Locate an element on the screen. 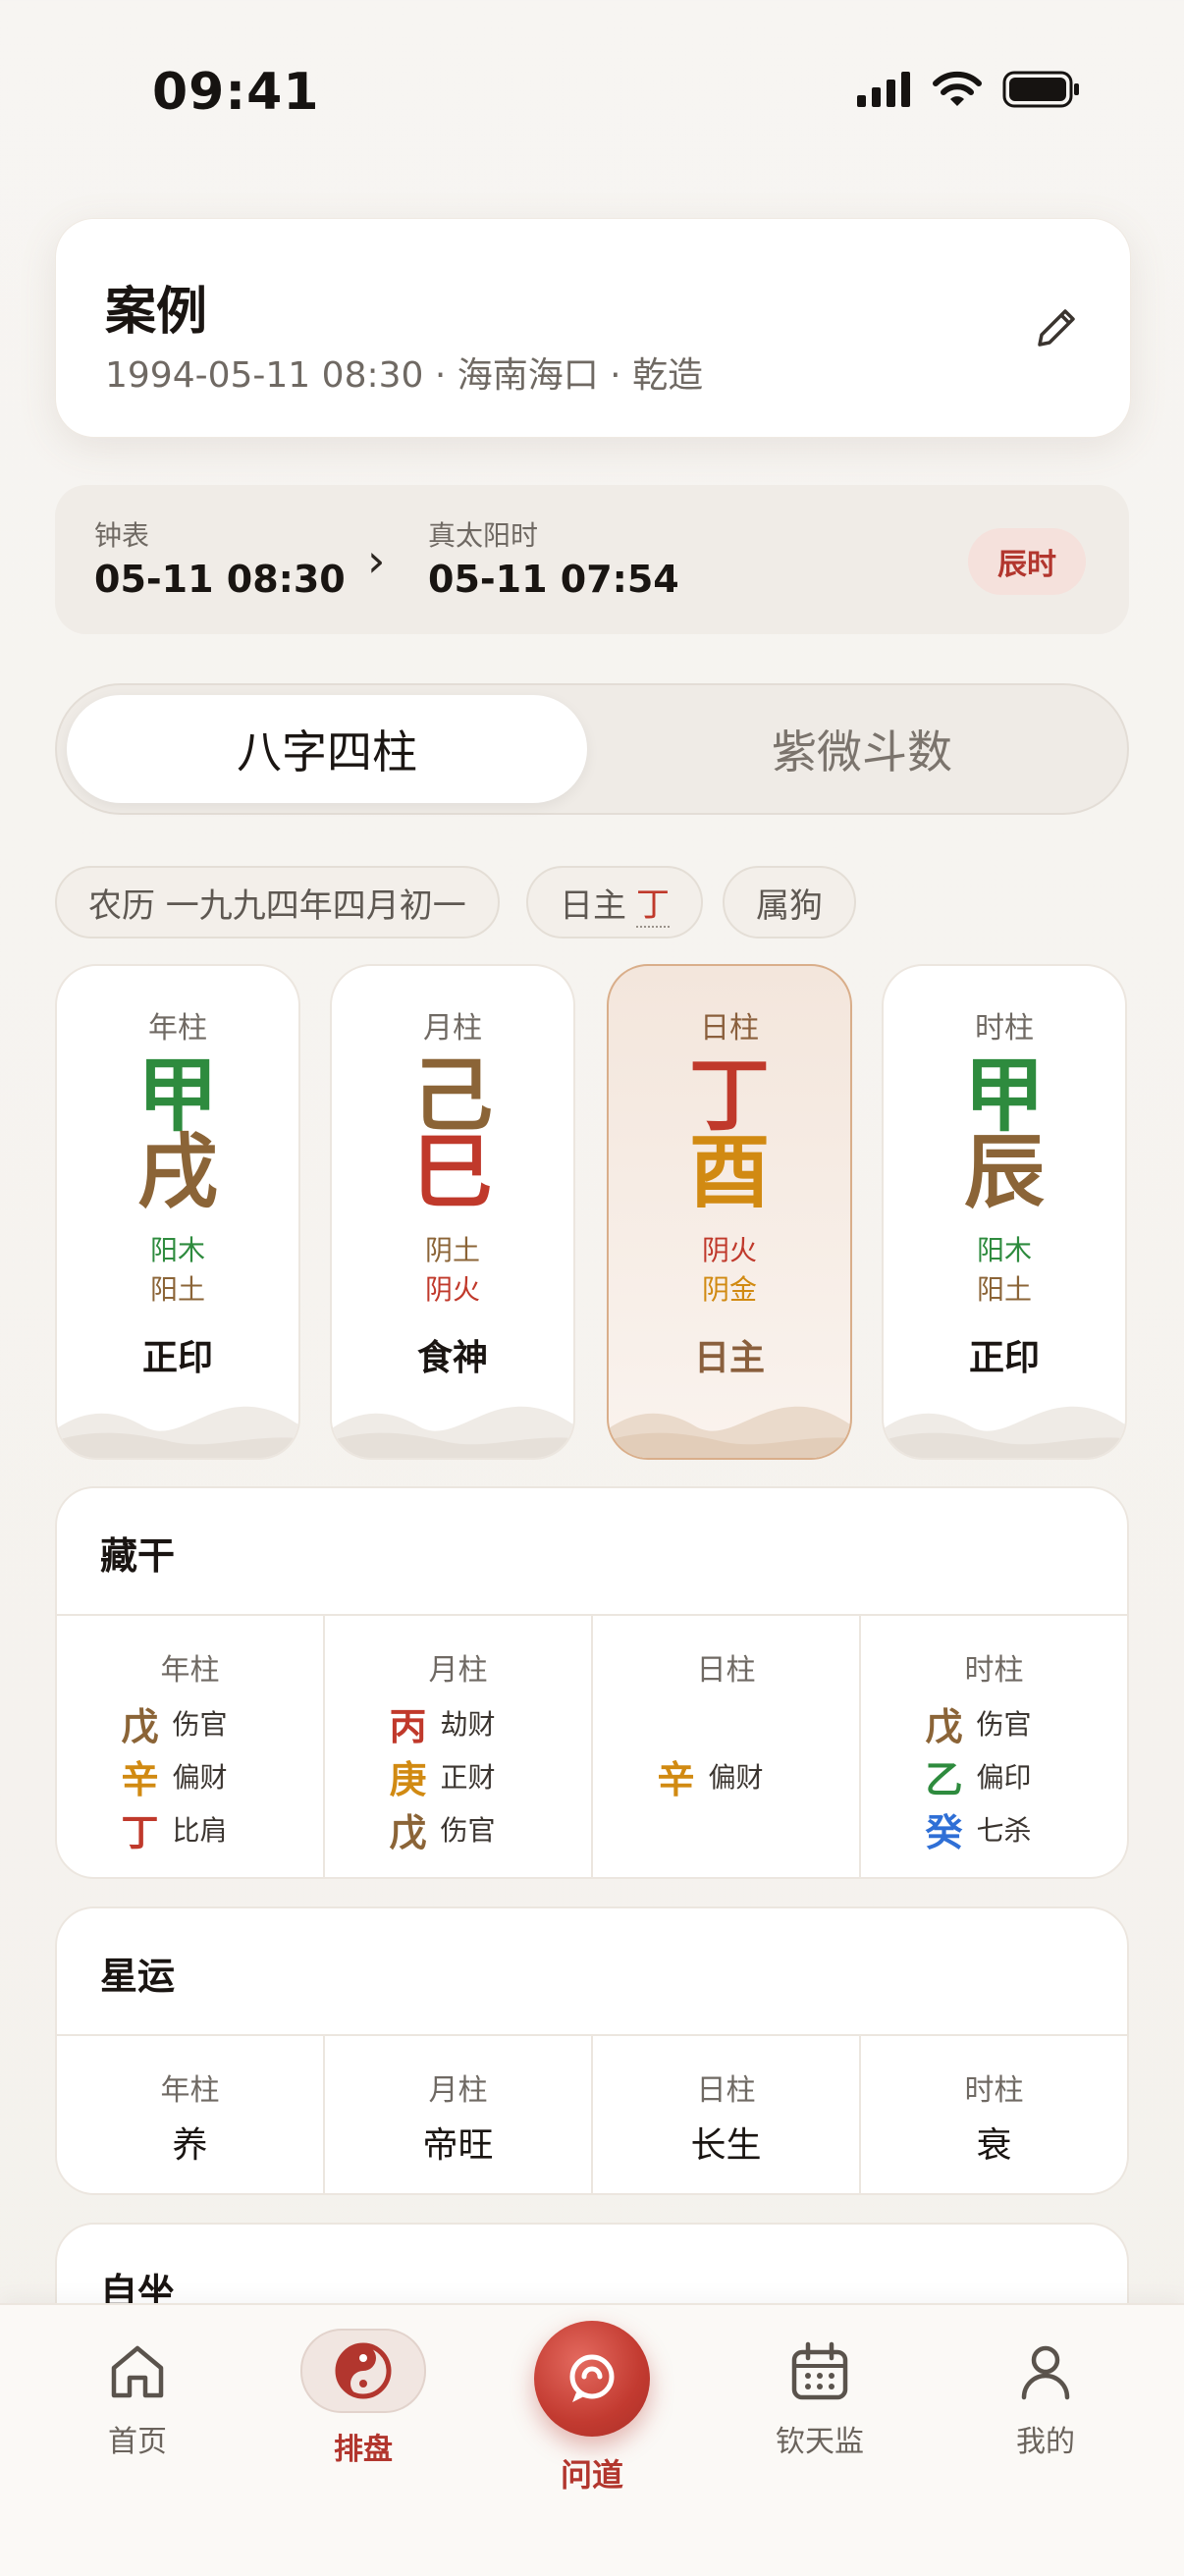 The image size is (1184, 2576). hidden-stem-row: 庚正财 is located at coordinates (458, 1775).